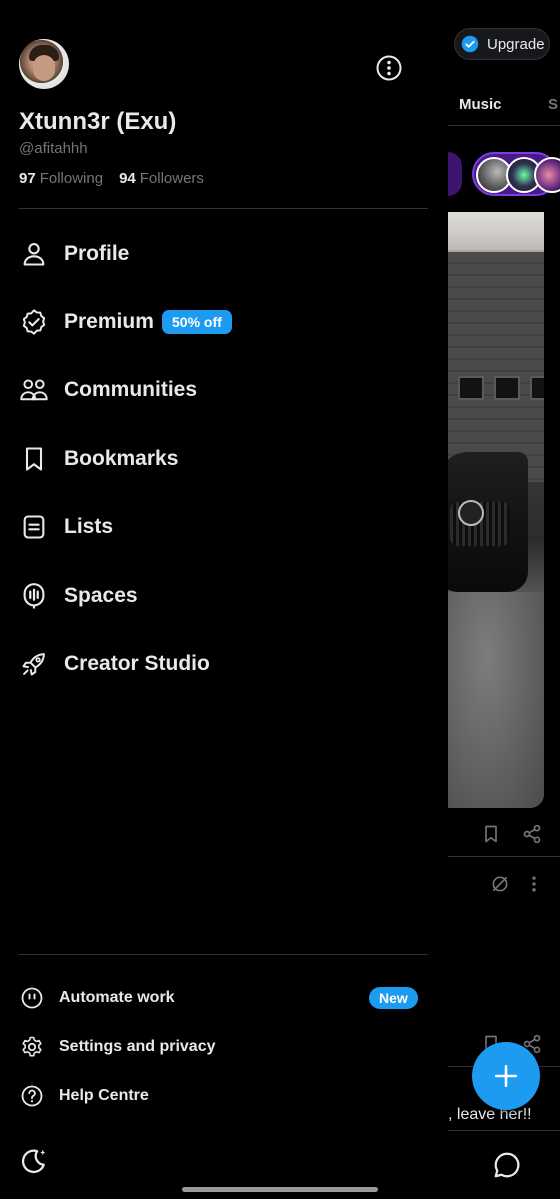  I want to click on dark-mode-moon-icon, so click(34, 1161).